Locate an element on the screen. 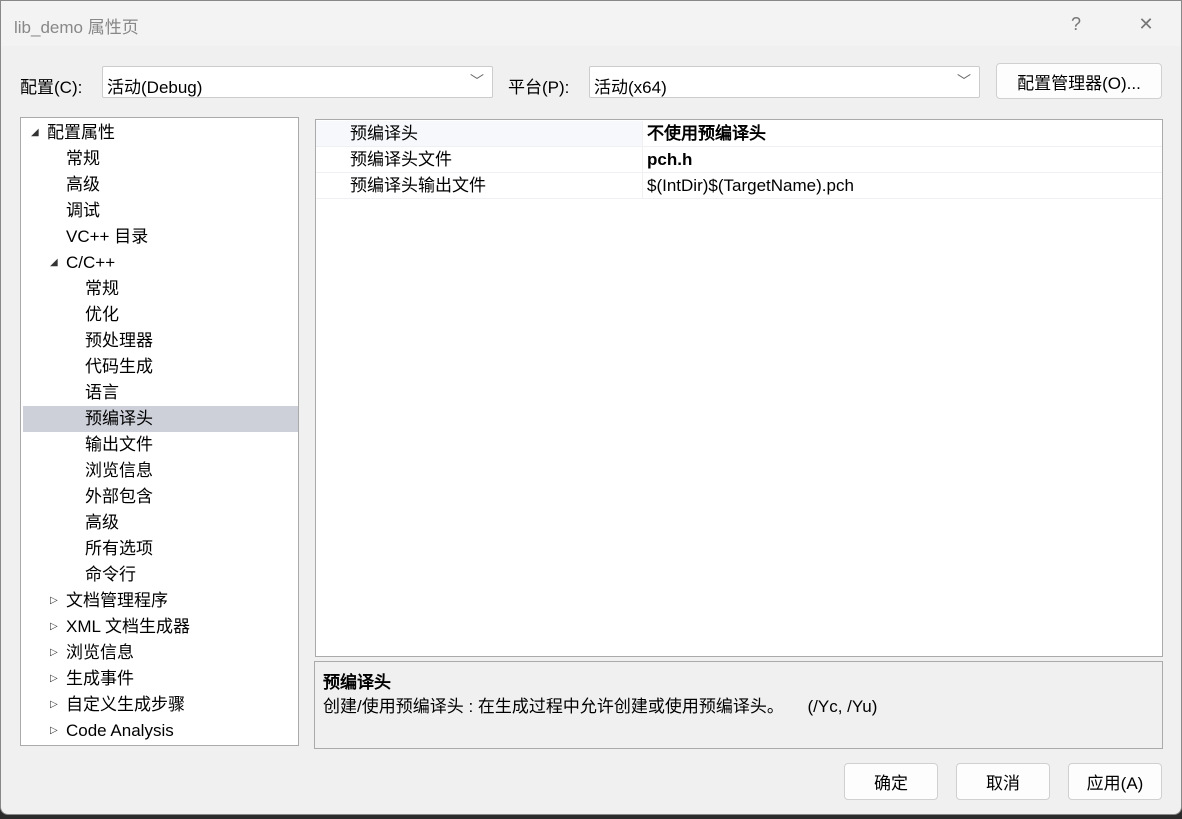  tree-item-label: 自定义生成步骤 is located at coordinates (125, 704).